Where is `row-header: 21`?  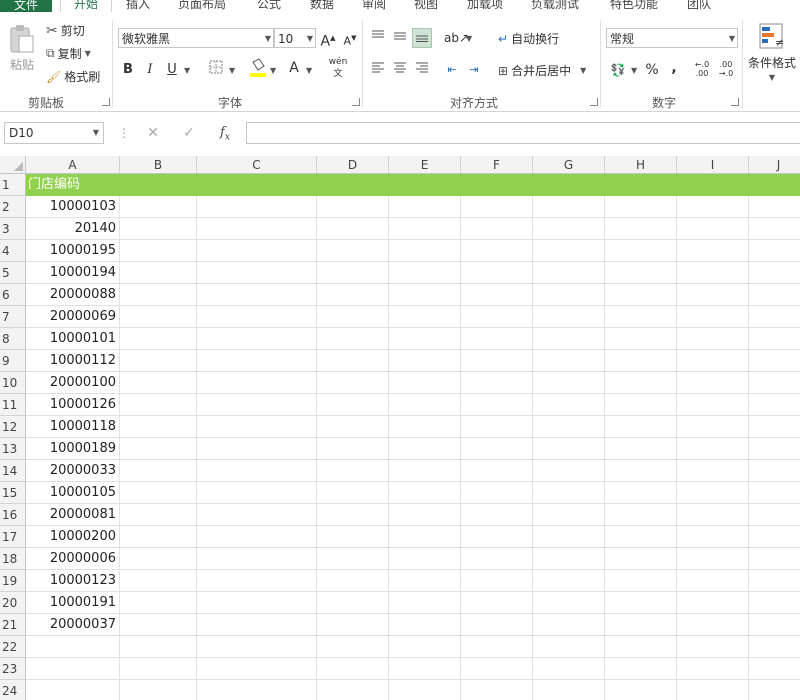
row-header: 21 is located at coordinates (13, 625).